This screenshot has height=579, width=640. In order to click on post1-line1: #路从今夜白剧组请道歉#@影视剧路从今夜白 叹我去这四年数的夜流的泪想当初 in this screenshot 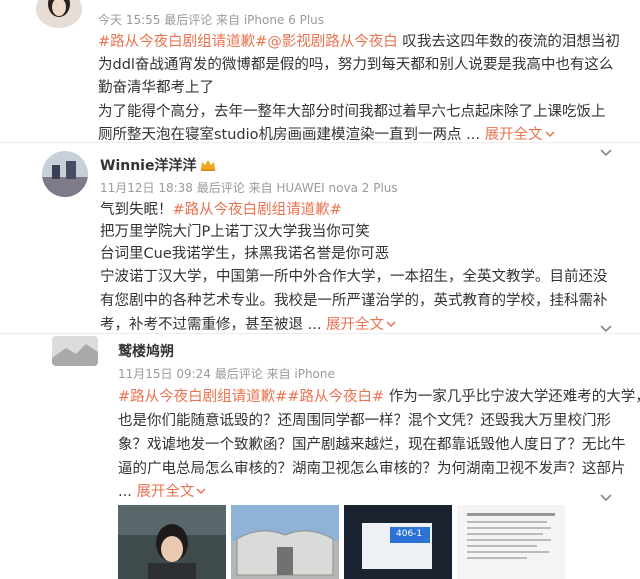, I will do `click(359, 42)`.